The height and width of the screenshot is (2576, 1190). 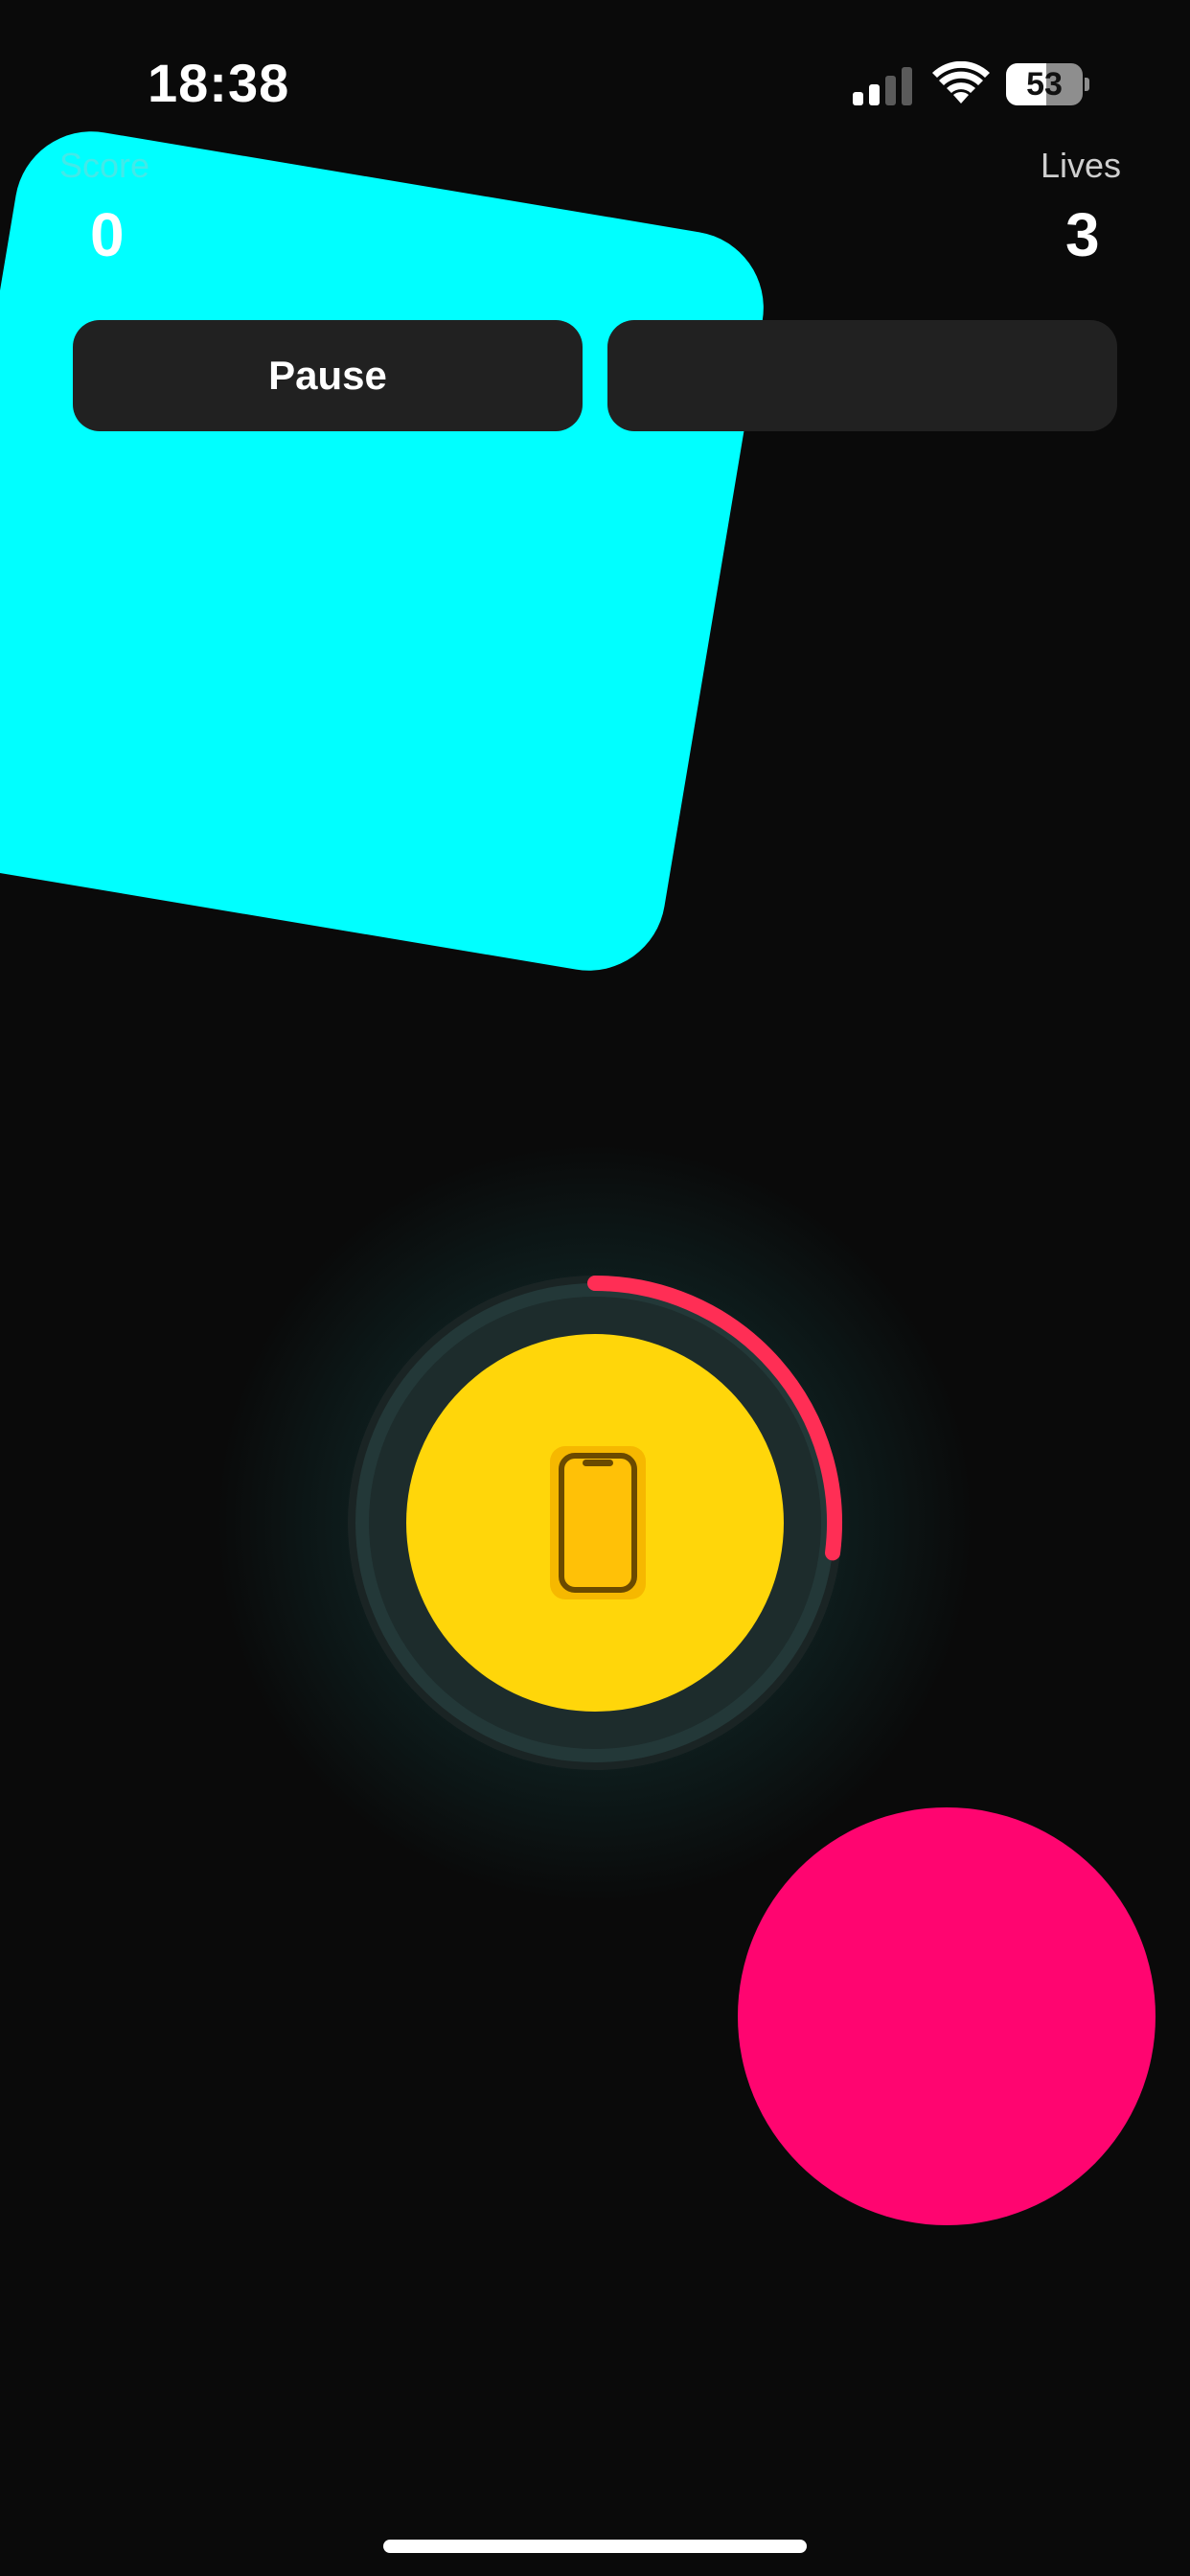 I want to click on tap-target, so click(x=595, y=1523).